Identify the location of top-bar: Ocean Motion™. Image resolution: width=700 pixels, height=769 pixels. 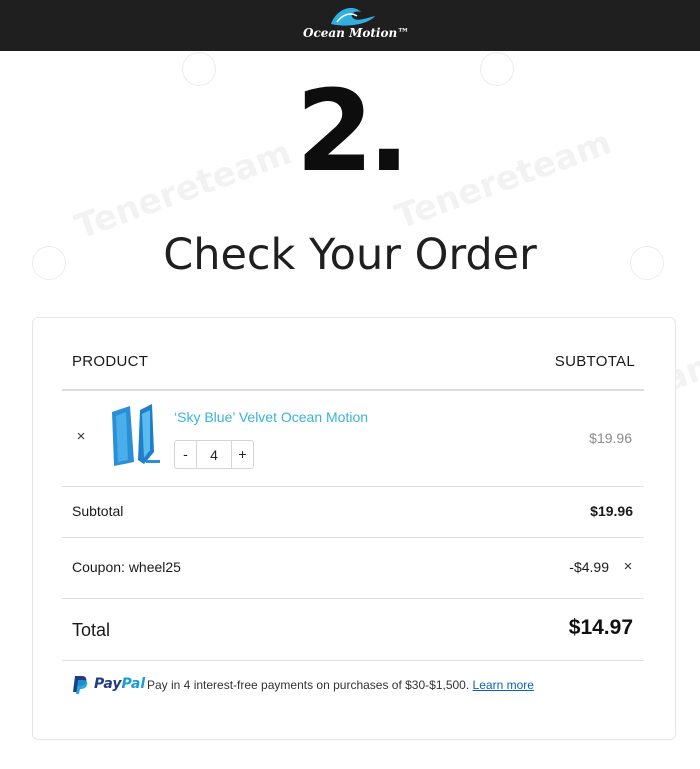
(350, 25).